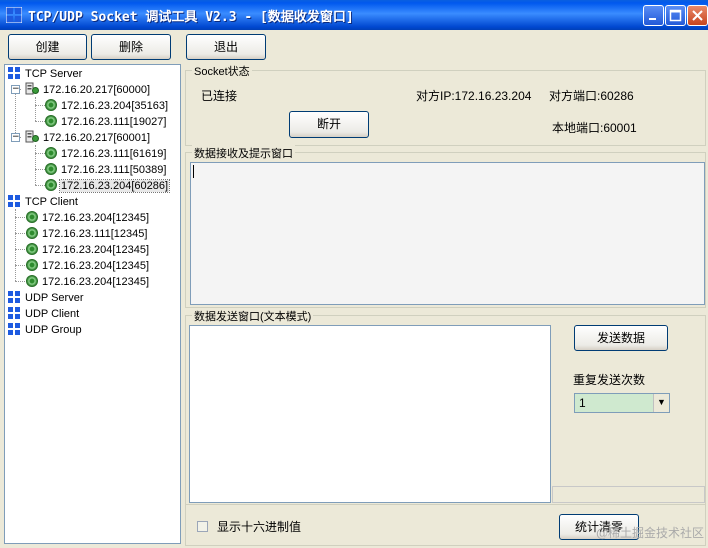 The image size is (708, 548). Describe the element at coordinates (114, 154) in the screenshot. I see `tree-label: 172.16.23.111[61619]` at that location.